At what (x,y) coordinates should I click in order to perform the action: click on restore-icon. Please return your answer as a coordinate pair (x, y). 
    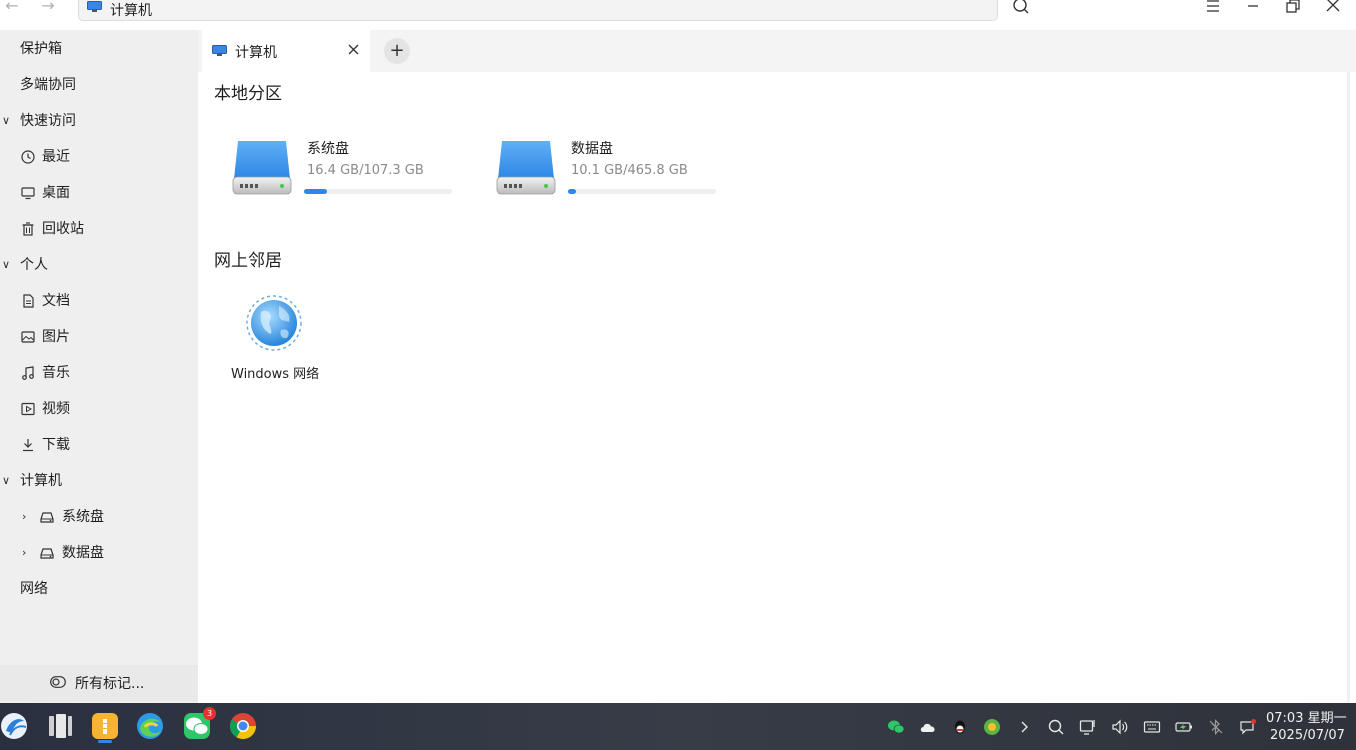
    Looking at the image, I should click on (1293, 6).